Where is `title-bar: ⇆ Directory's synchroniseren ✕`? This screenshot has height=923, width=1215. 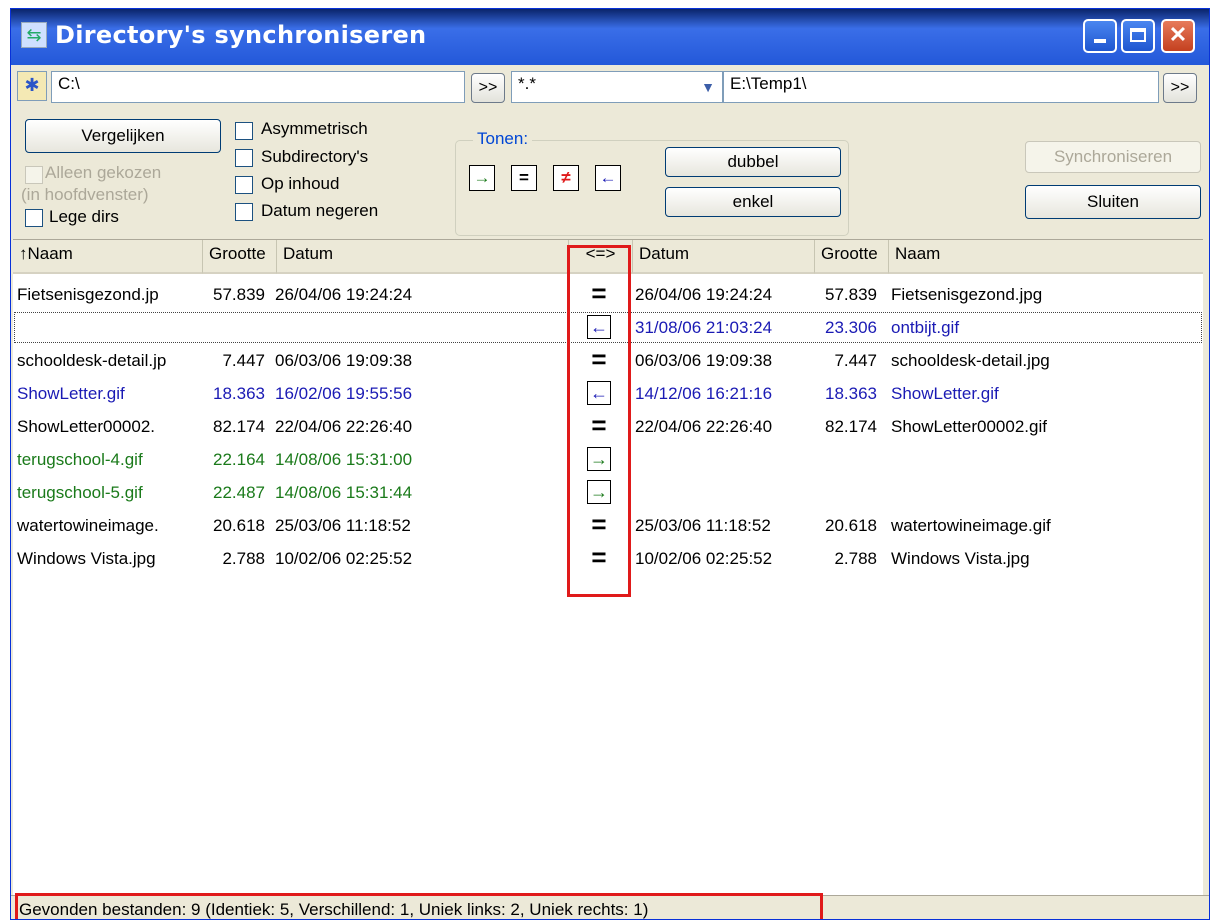 title-bar: ⇆ Directory's synchroniseren ✕ is located at coordinates (610, 37).